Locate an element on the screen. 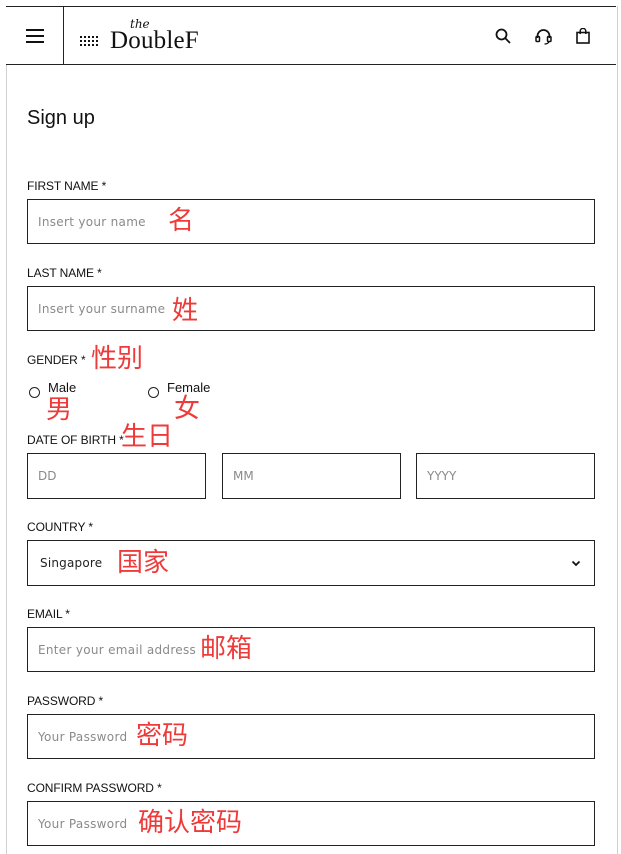 The width and height of the screenshot is (621, 854). menu-button is located at coordinates (35, 35).